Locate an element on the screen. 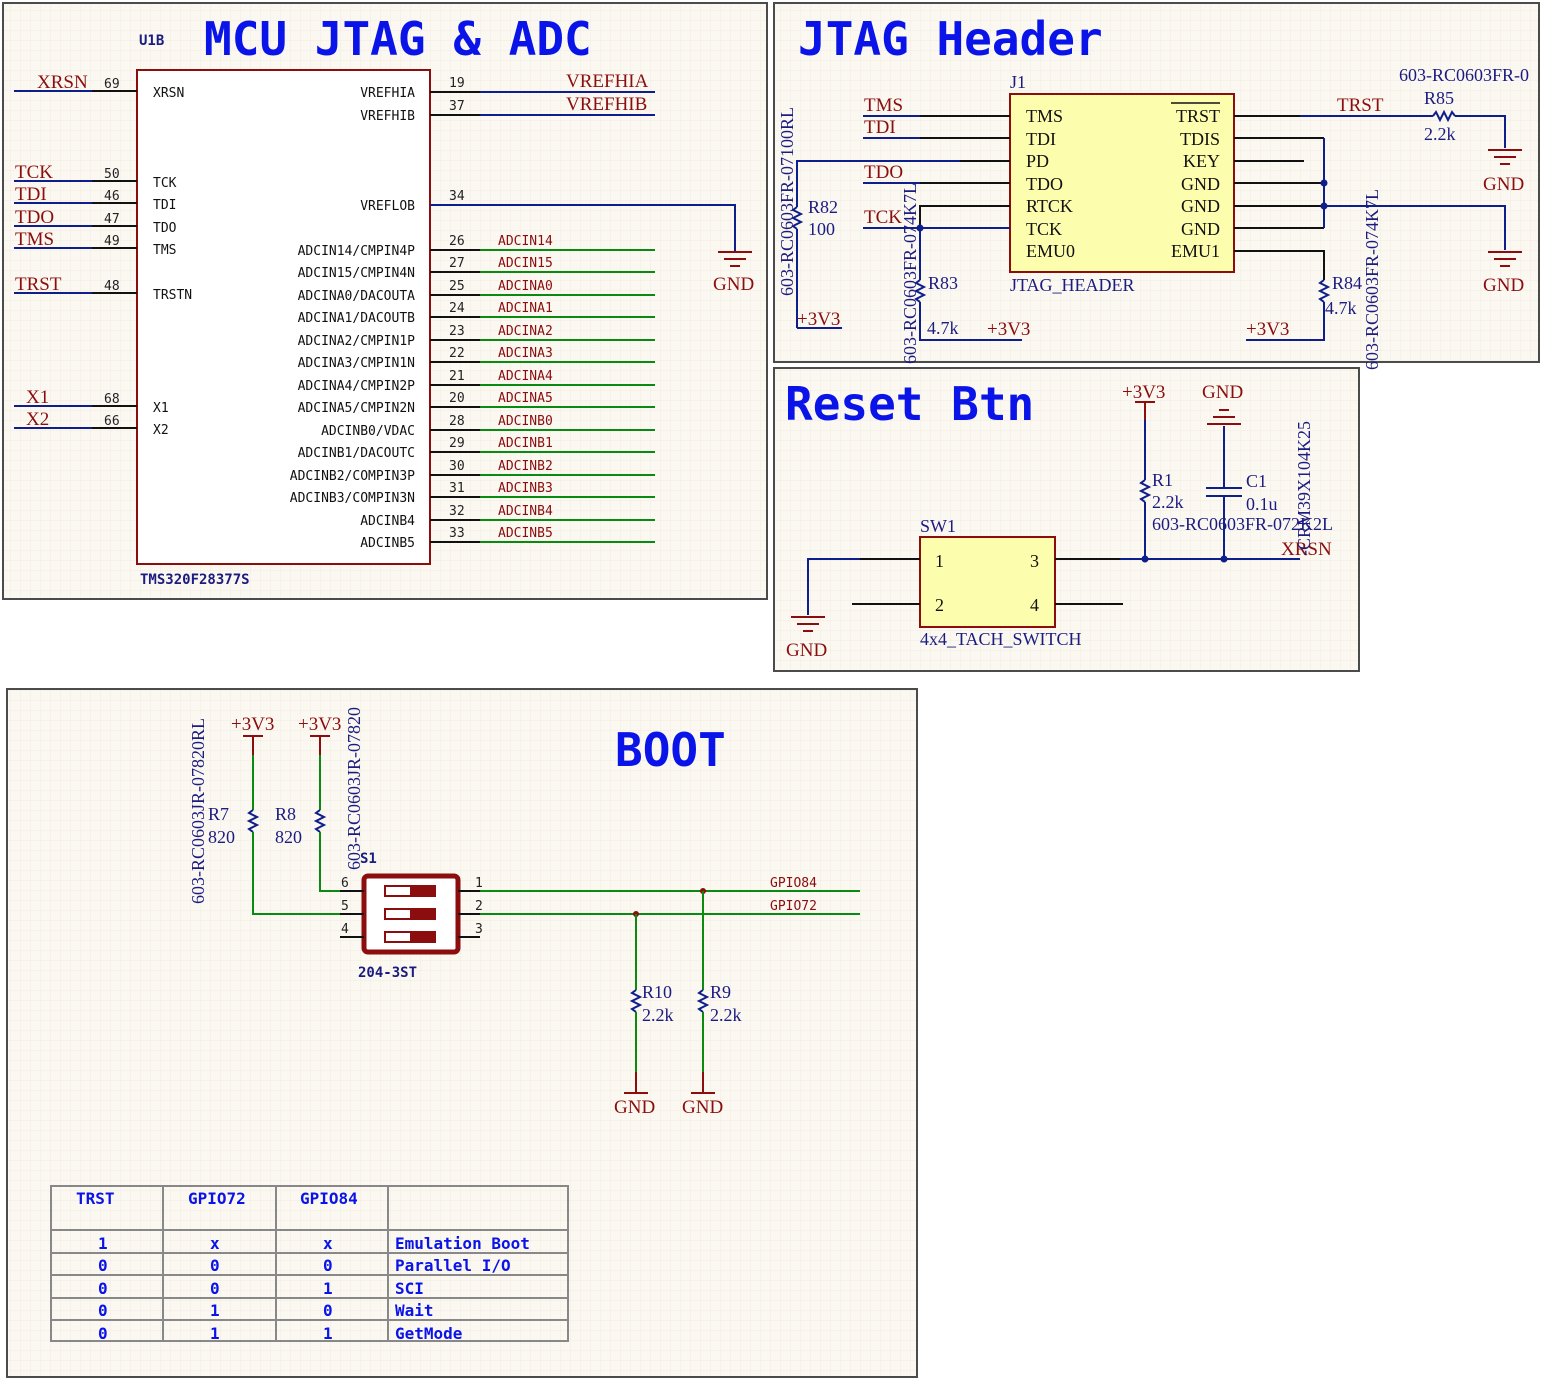 This screenshot has width=1544, height=1382. r10-ref: R10 is located at coordinates (657, 992).